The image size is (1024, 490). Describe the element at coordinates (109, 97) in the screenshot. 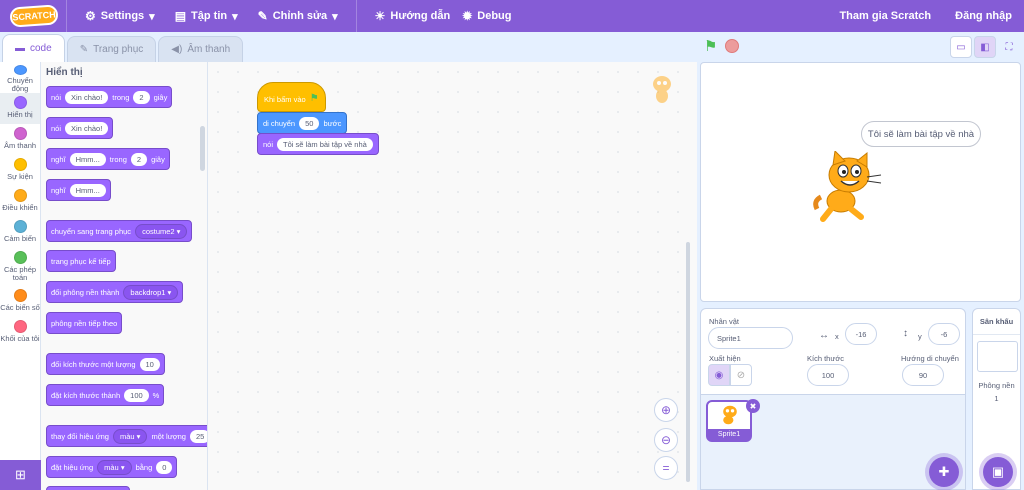

I see `block-say-for-secs: nói Xin chào! trong 2 giây` at that location.